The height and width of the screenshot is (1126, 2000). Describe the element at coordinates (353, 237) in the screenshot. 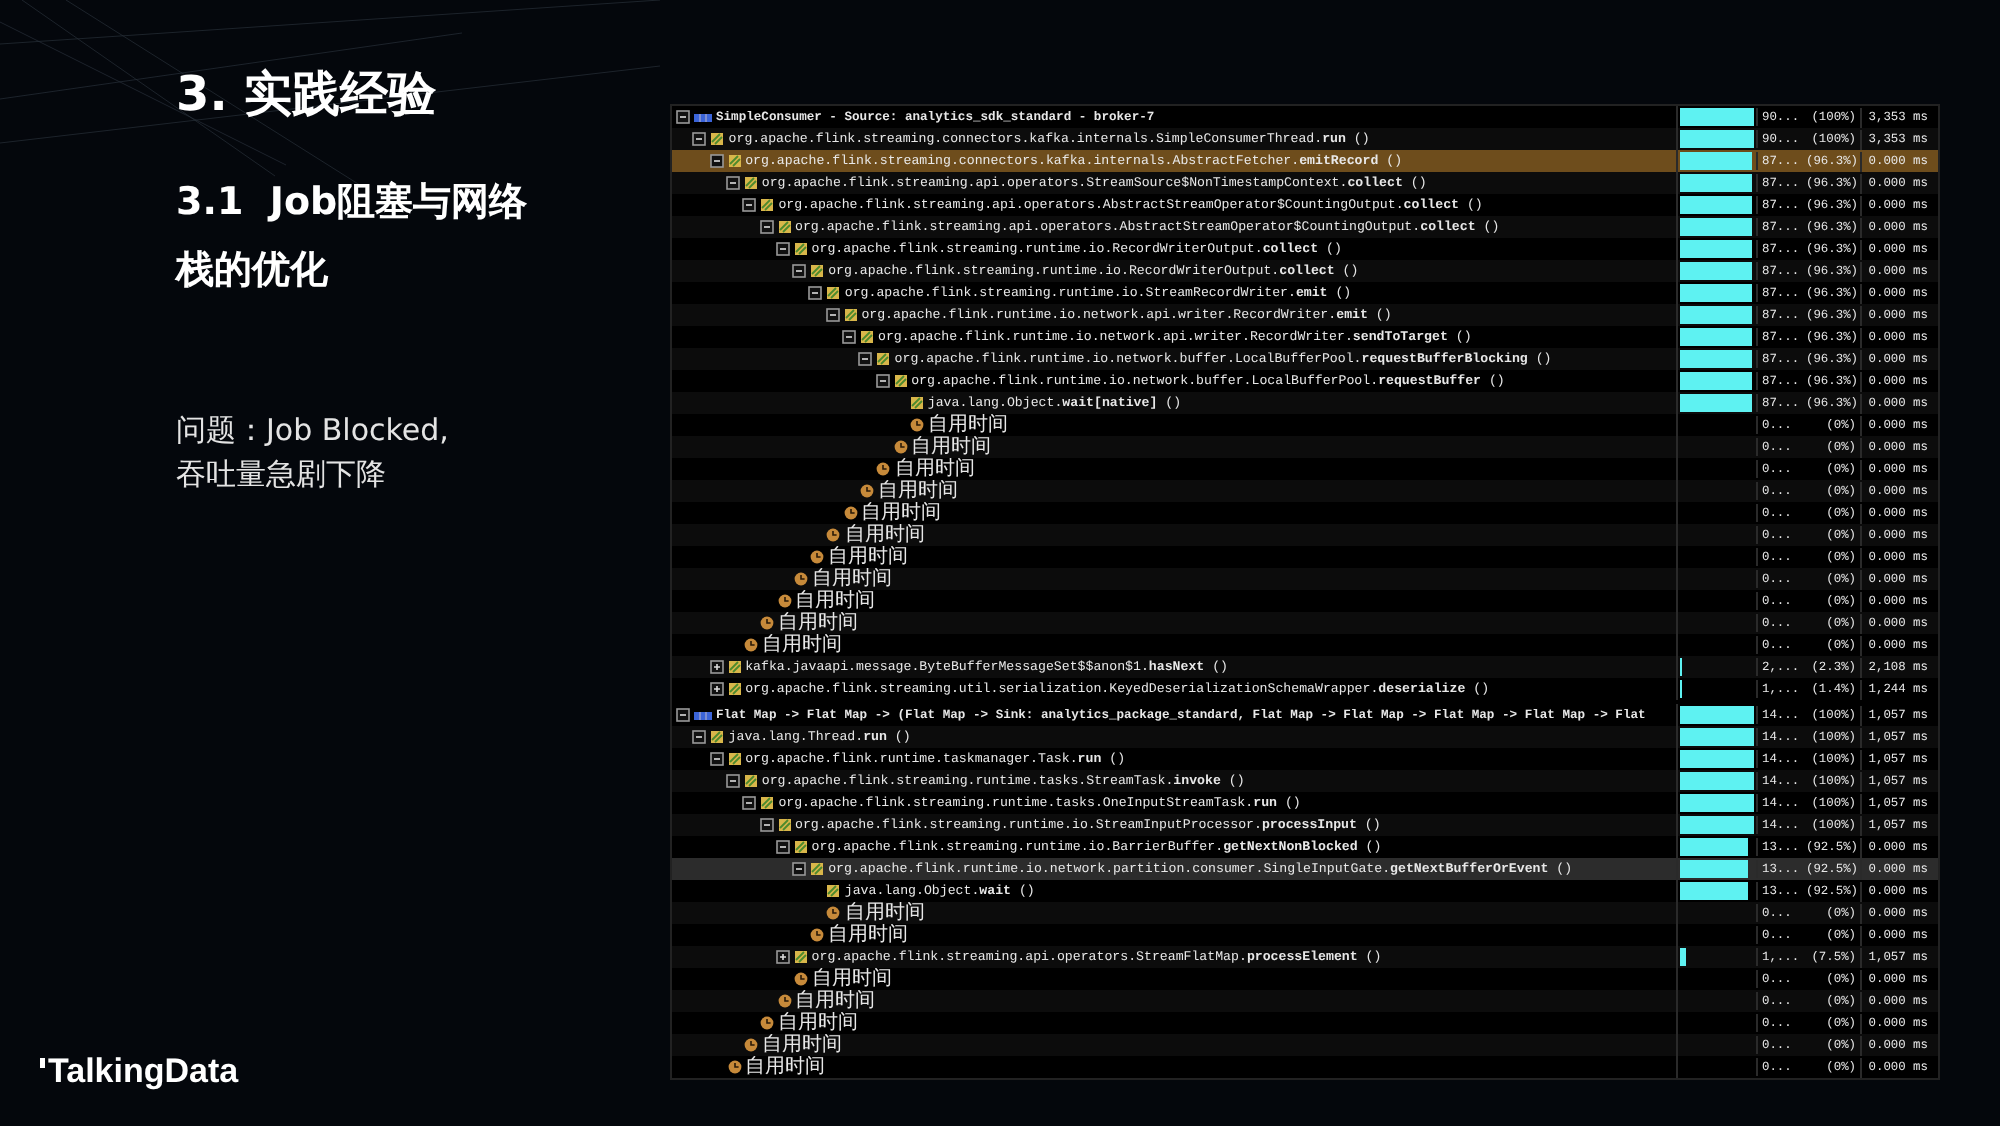

I see `slide-subtitle: 3.1 Job阻塞与网络栈的优化` at that location.